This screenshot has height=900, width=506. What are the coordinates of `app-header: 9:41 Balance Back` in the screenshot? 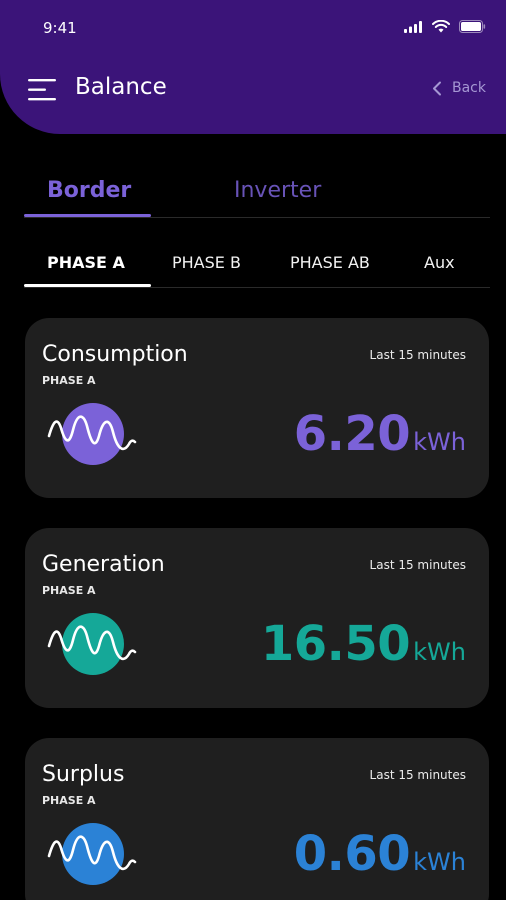 It's located at (253, 67).